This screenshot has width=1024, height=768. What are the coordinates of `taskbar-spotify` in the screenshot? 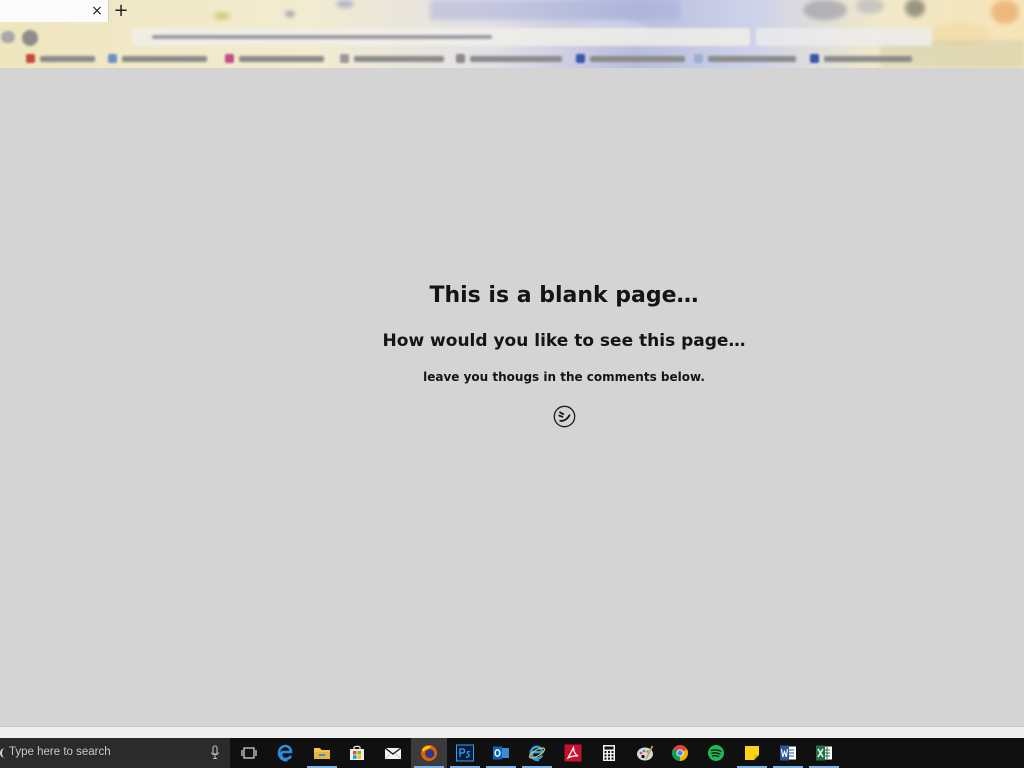 It's located at (716, 753).